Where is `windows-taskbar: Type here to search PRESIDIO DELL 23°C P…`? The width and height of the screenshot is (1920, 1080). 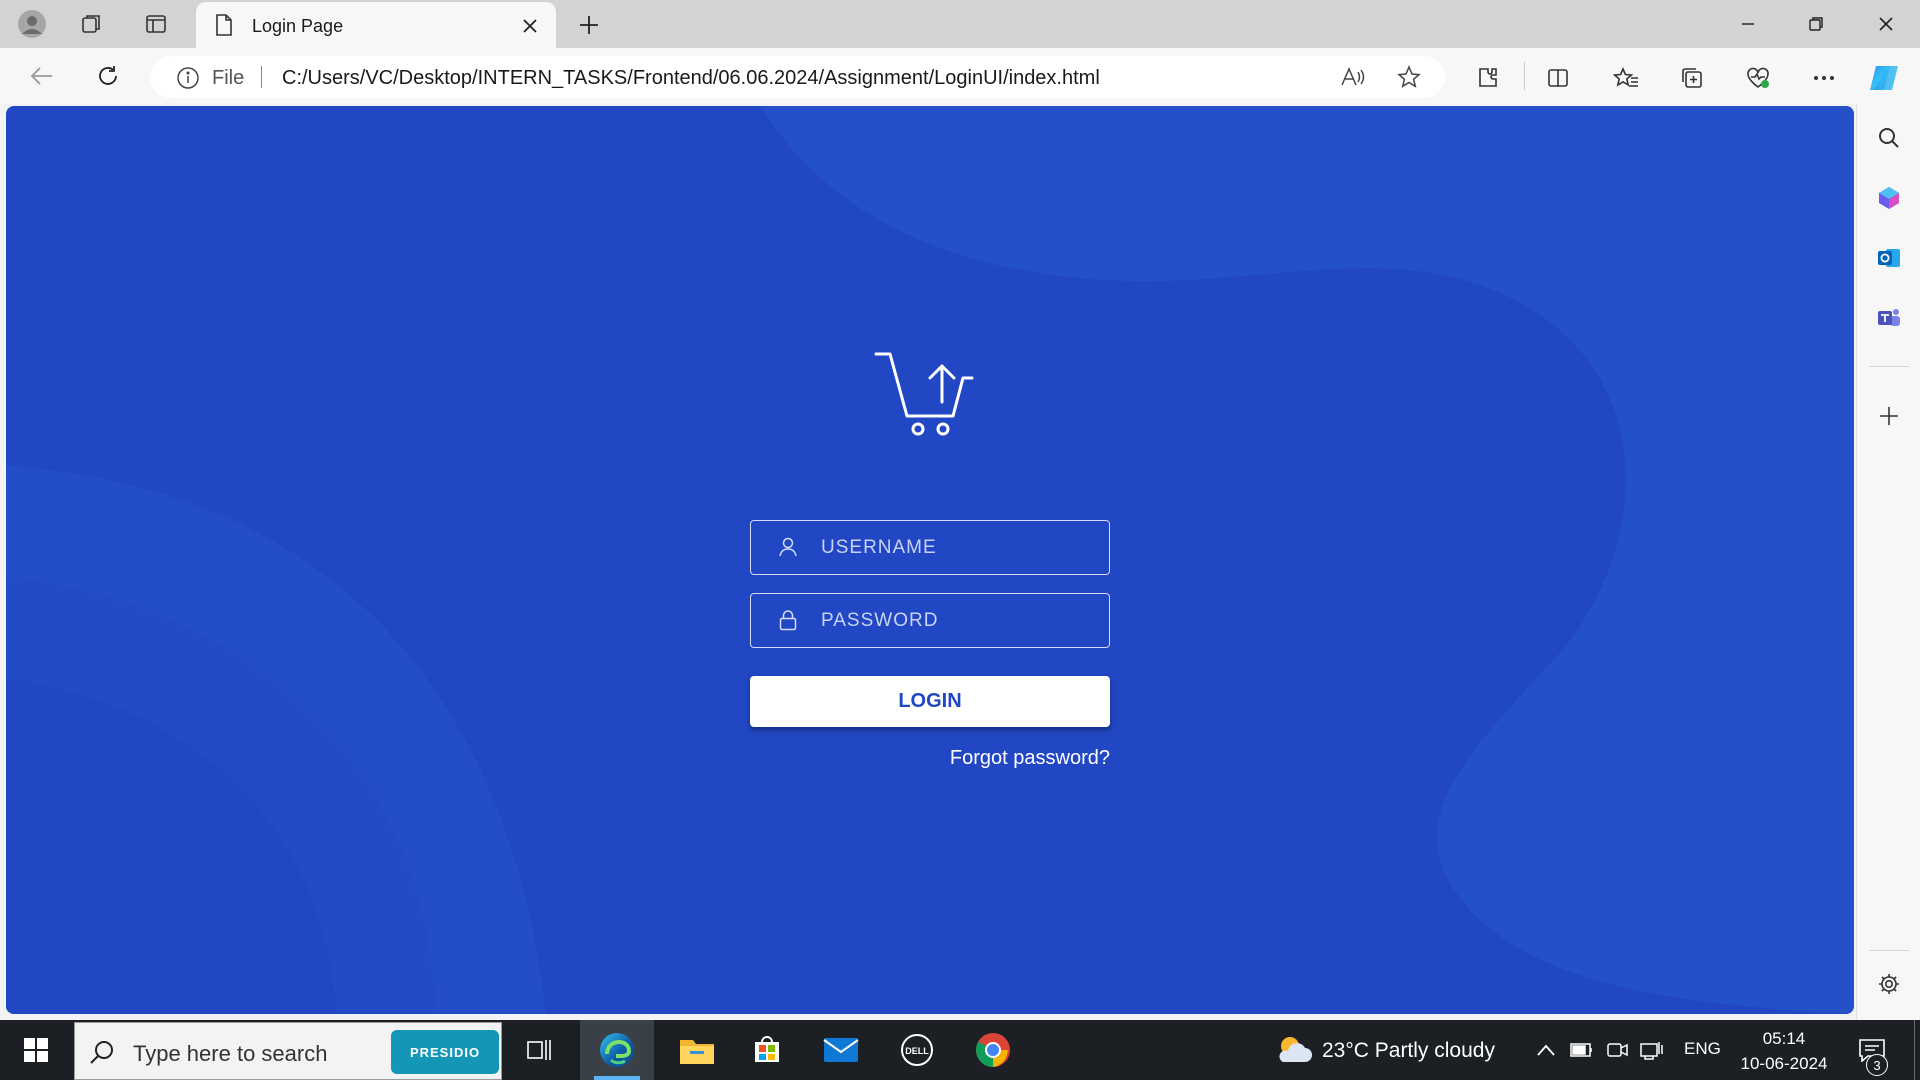 windows-taskbar: Type here to search PRESIDIO DELL 23°C P… is located at coordinates (960, 1050).